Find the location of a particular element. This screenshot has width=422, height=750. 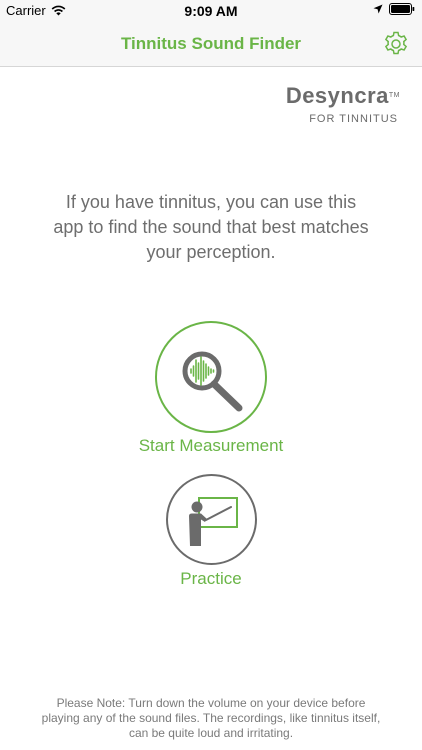

practice-label: Practice is located at coordinates (211, 579).